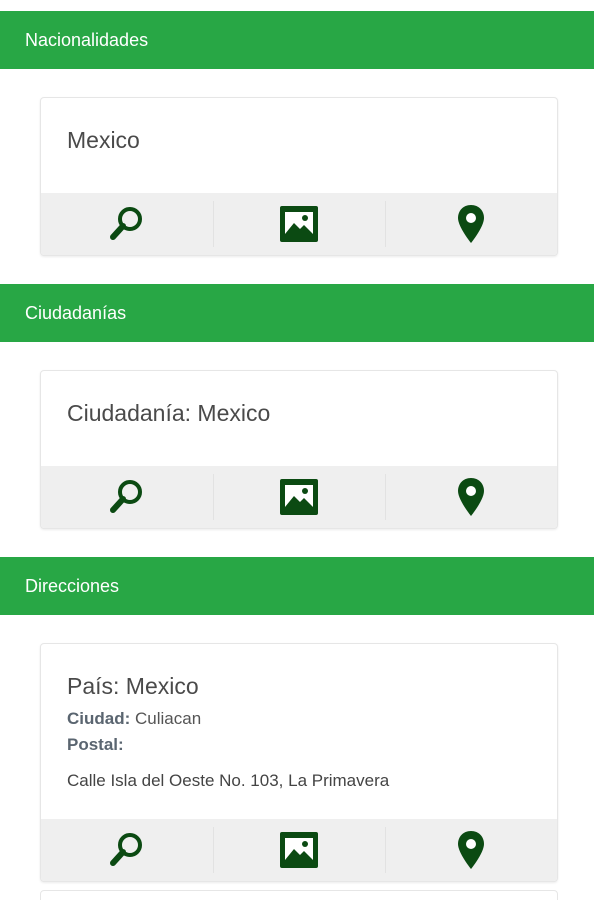 The width and height of the screenshot is (594, 900). Describe the element at coordinates (99, 718) in the screenshot. I see `ciudad-label: Ciudad:` at that location.